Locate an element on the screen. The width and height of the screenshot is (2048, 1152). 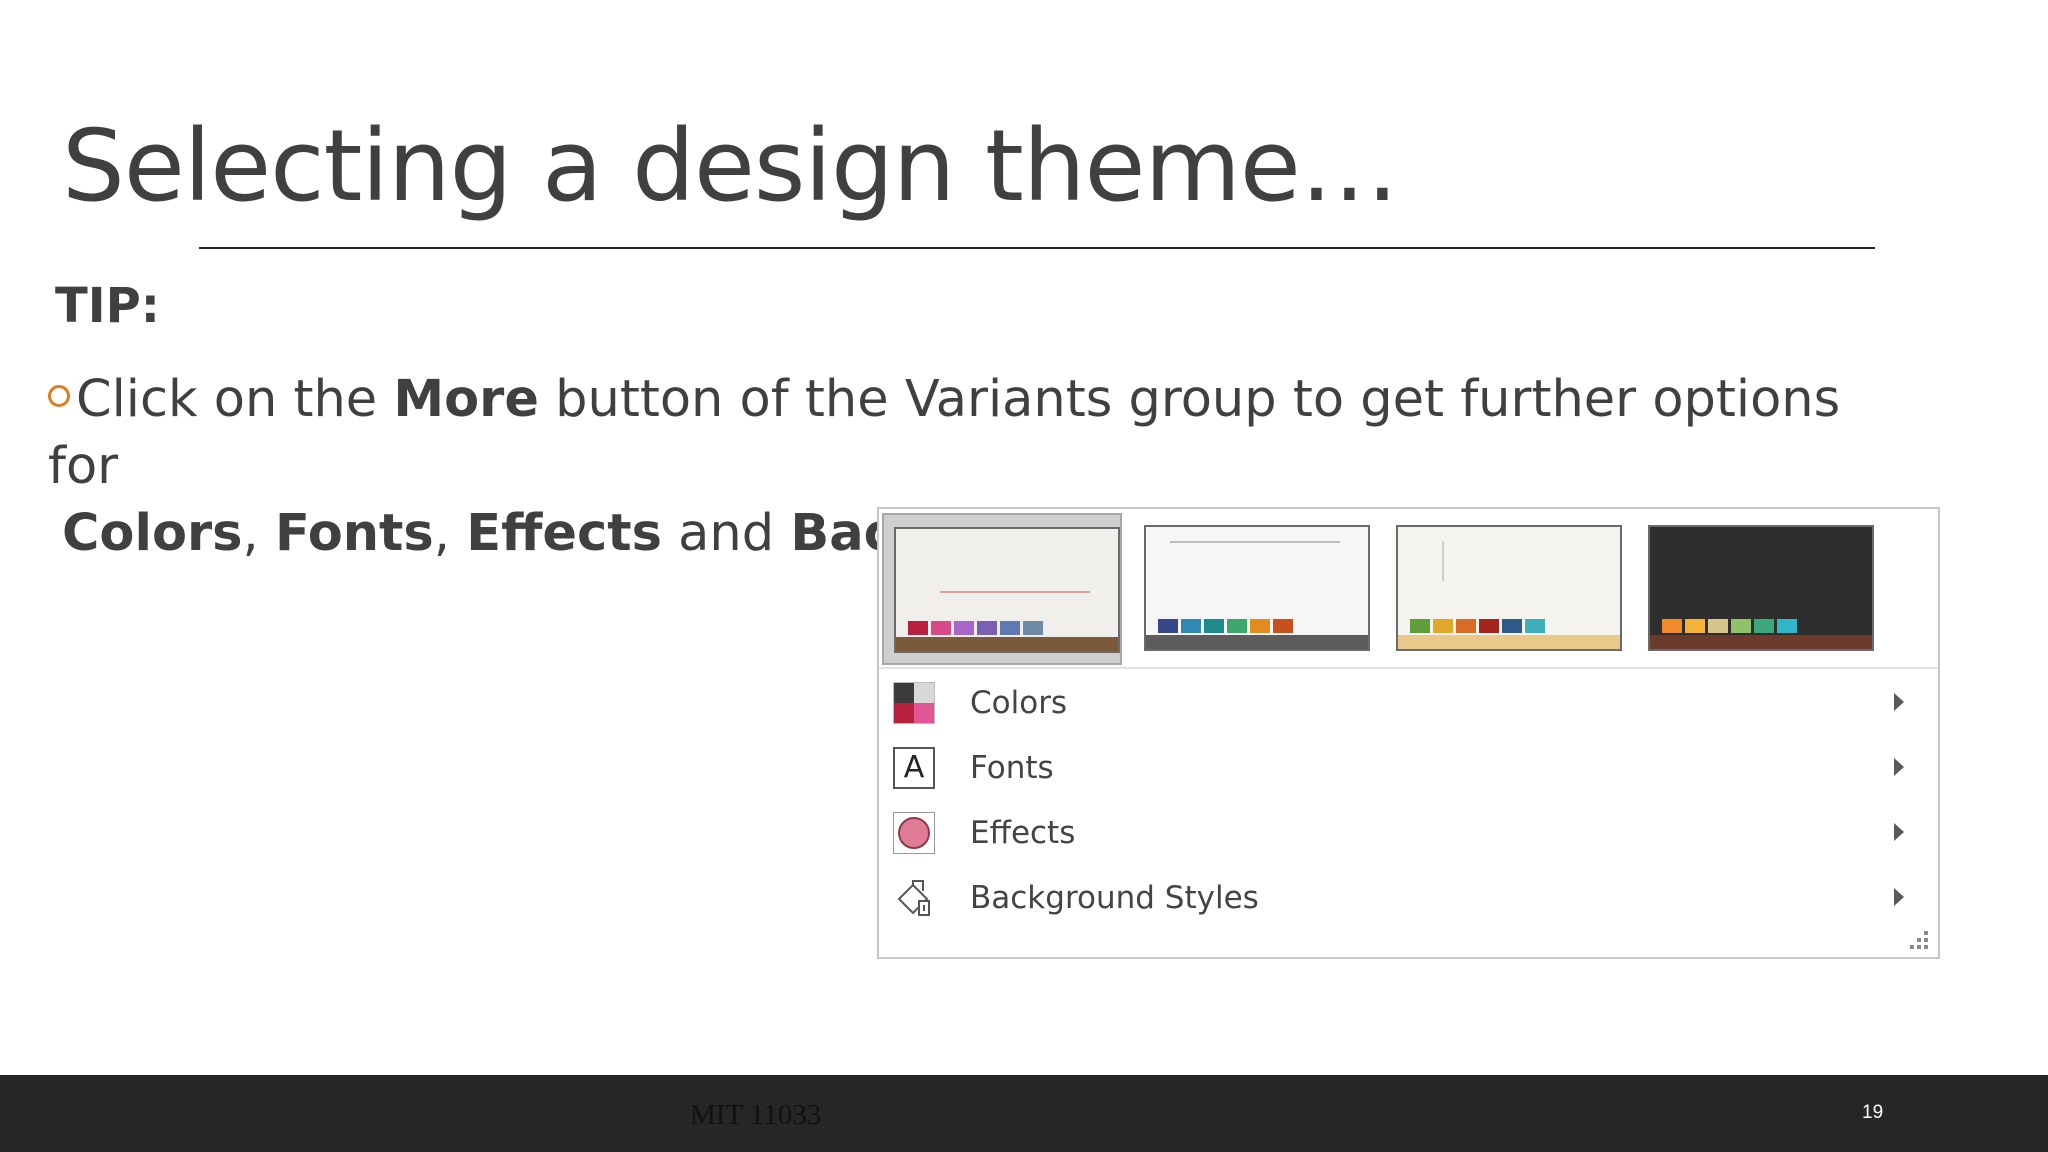
menu-label-effects: Effects is located at coordinates (1023, 833).